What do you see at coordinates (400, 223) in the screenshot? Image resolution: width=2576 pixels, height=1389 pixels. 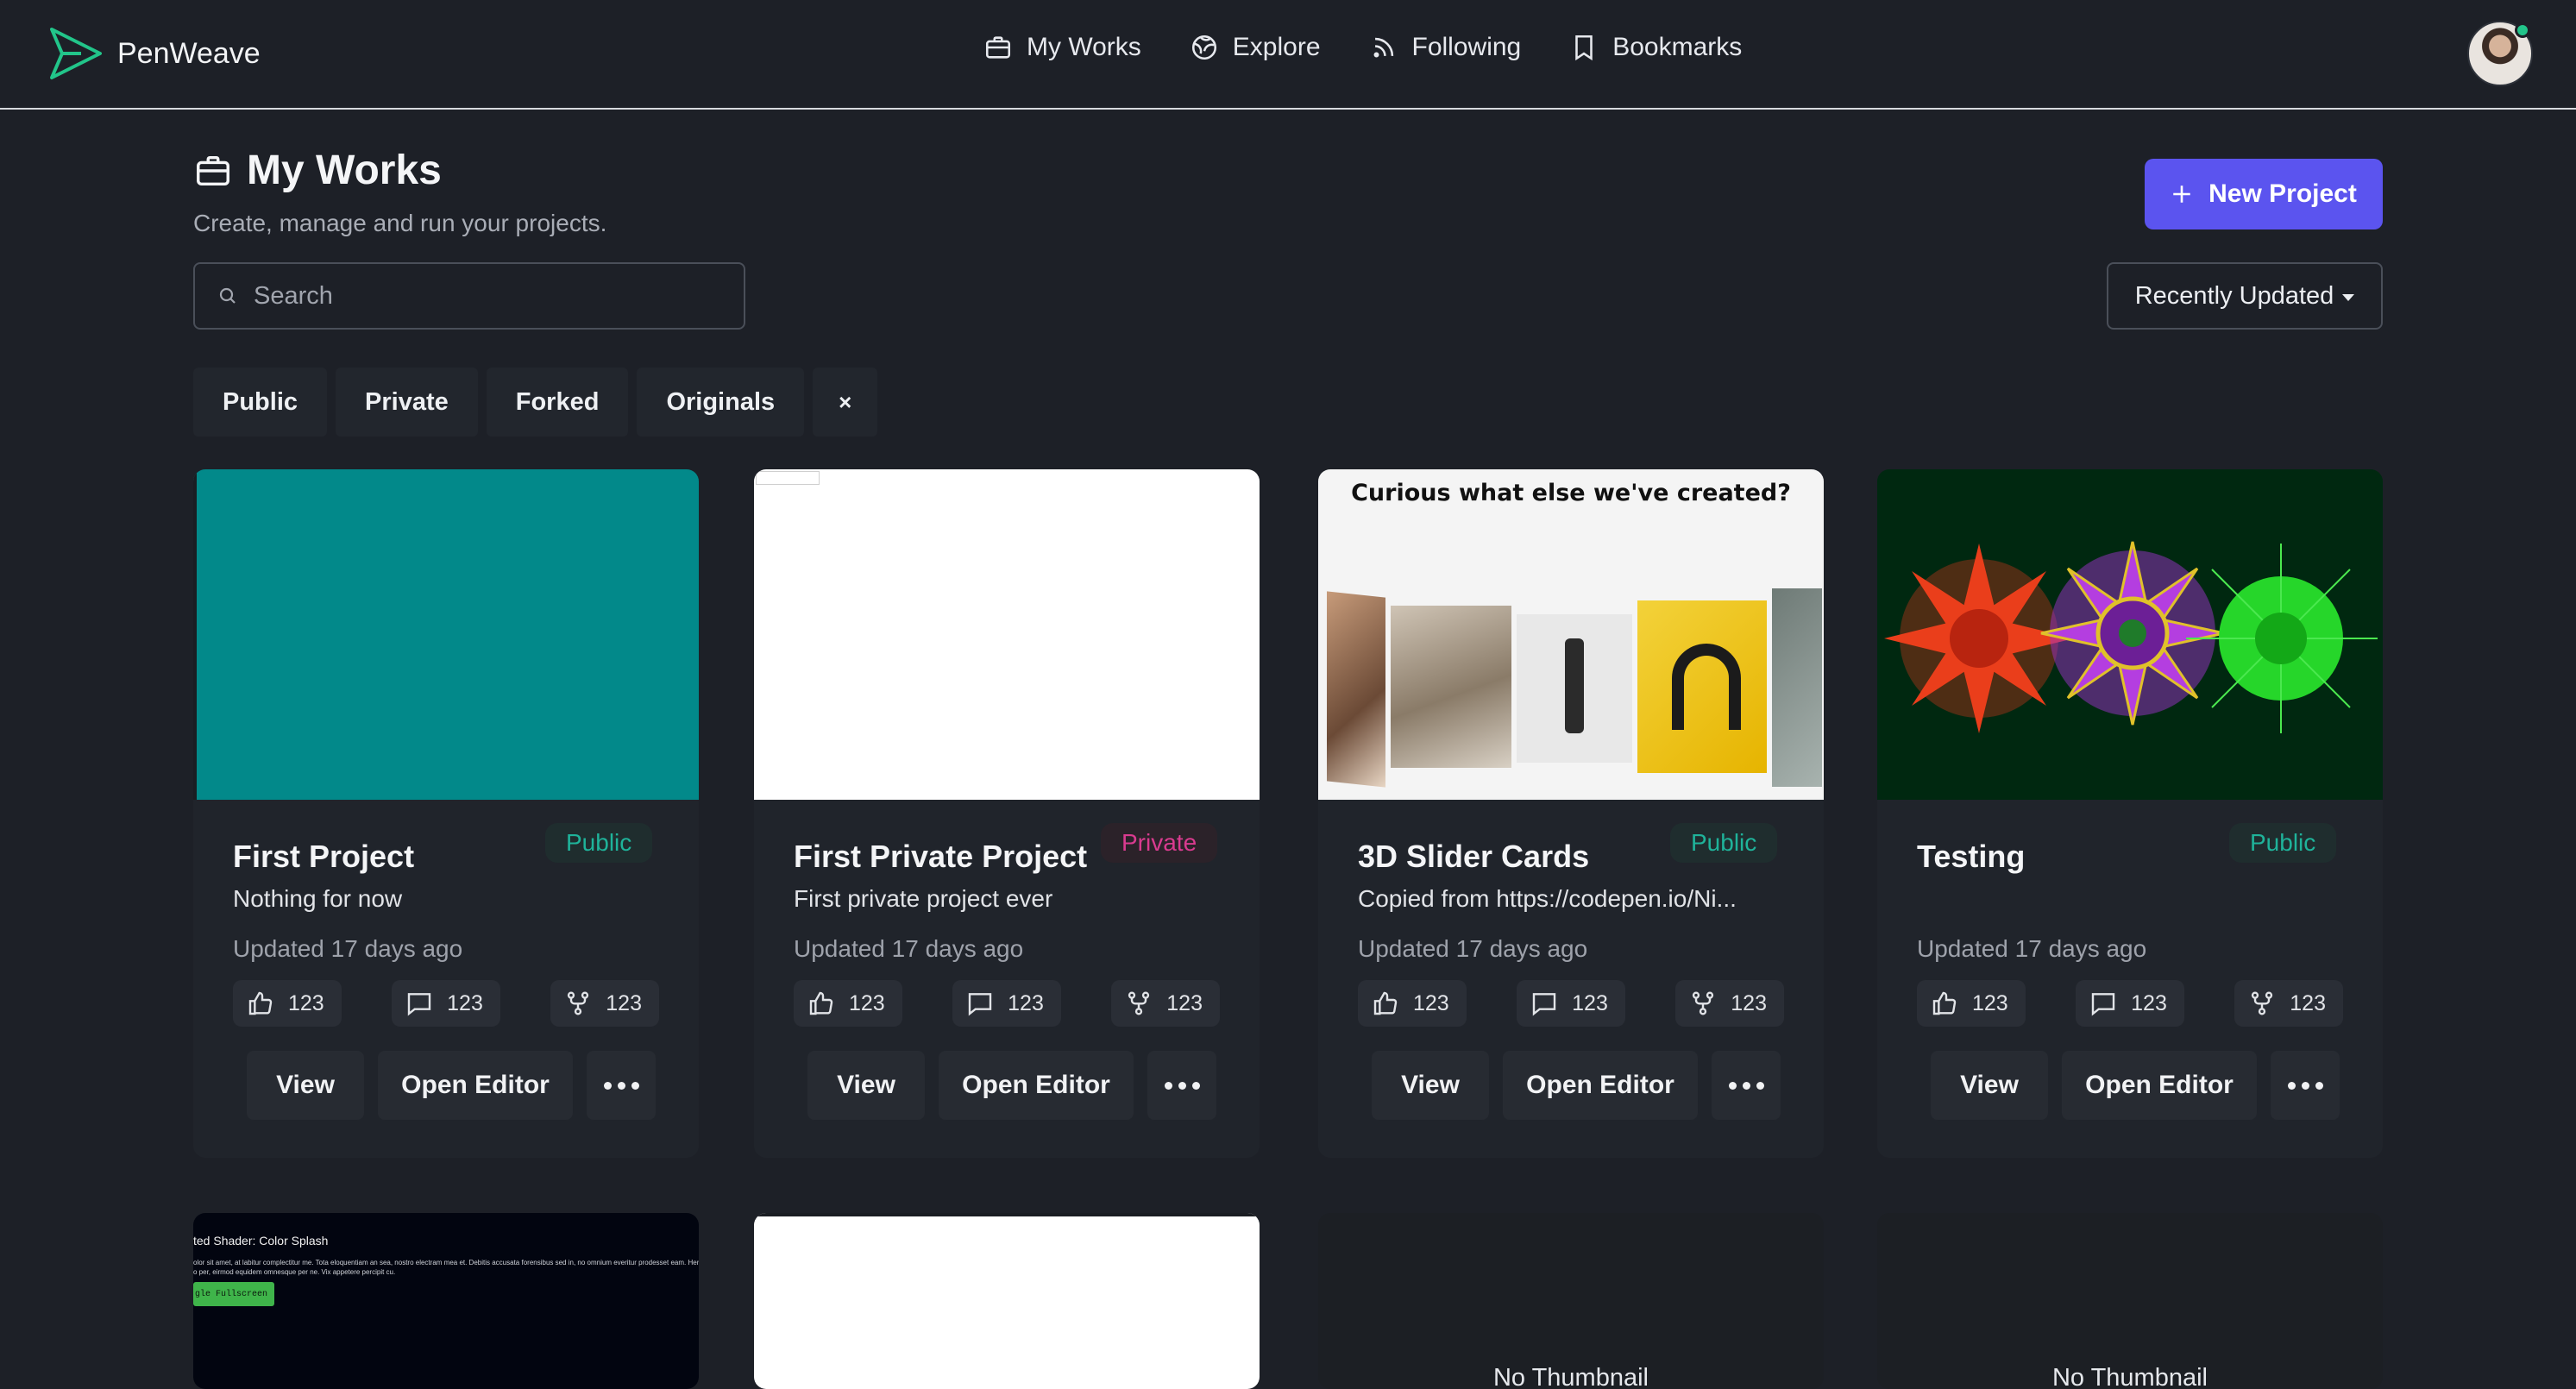 I see `page-subtitle: Create, manage and run your projects.` at bounding box center [400, 223].